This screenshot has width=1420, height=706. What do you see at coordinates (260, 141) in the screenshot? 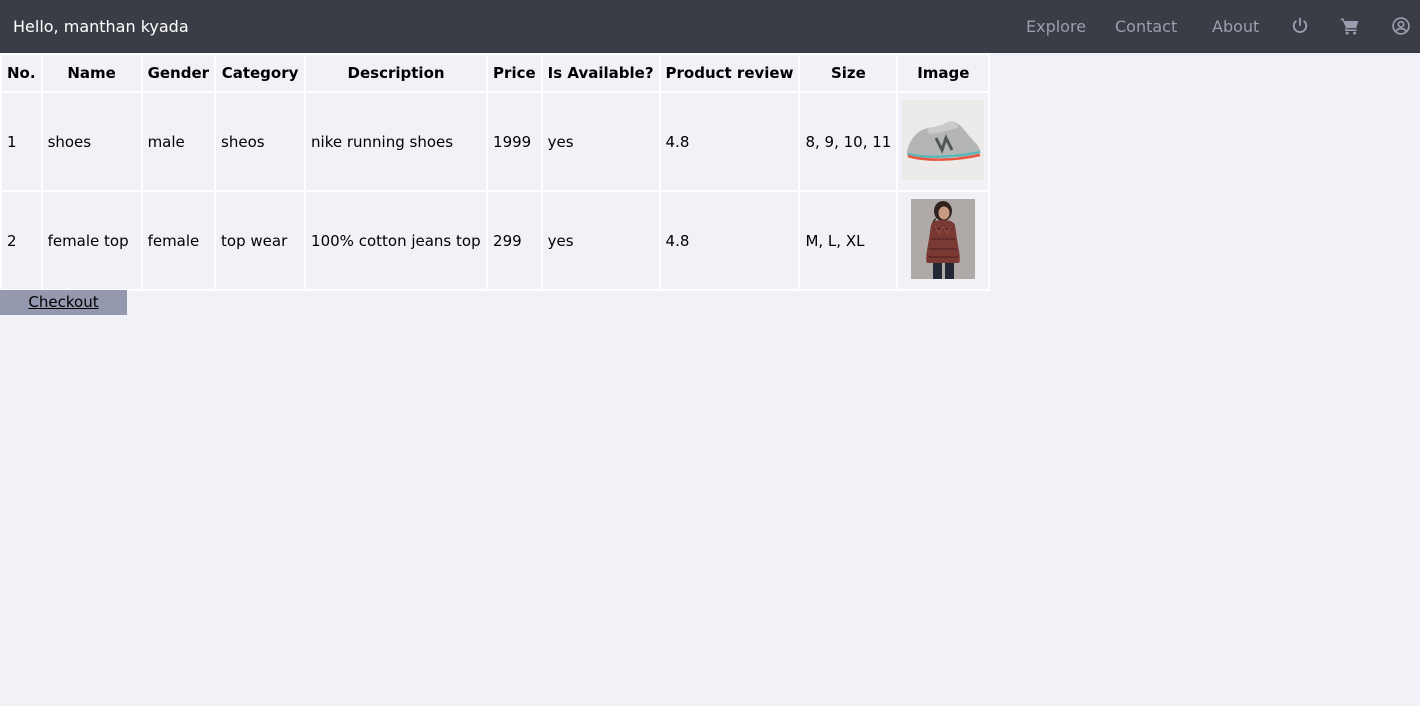
I see `cell-category: sheos` at bounding box center [260, 141].